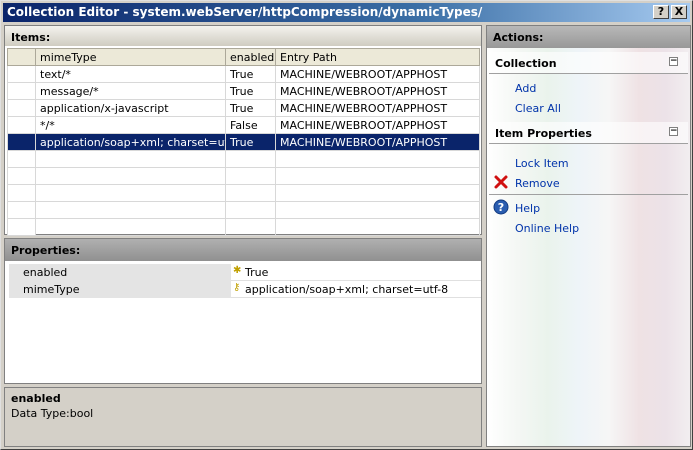 The image size is (693, 450). Describe the element at coordinates (501, 182) in the screenshot. I see `remove-icon` at that location.